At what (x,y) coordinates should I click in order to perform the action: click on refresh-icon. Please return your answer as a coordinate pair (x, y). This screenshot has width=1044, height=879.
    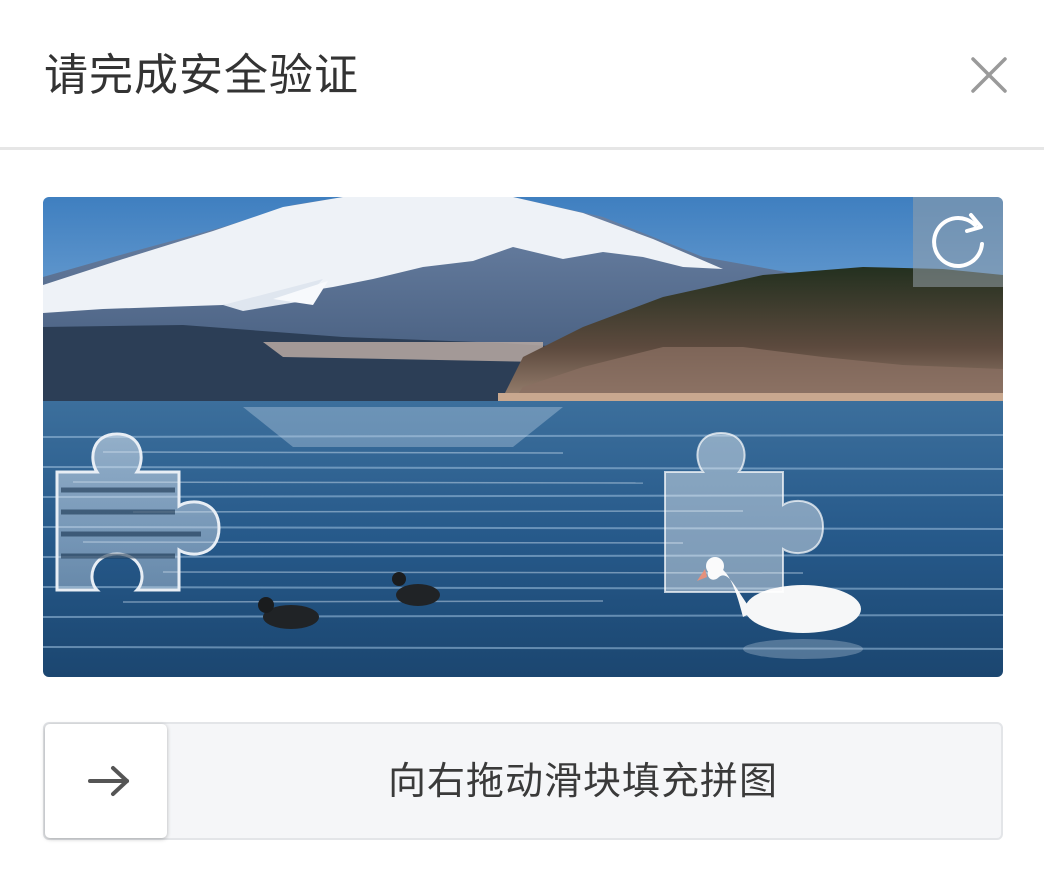
    Looking at the image, I should click on (958, 241).